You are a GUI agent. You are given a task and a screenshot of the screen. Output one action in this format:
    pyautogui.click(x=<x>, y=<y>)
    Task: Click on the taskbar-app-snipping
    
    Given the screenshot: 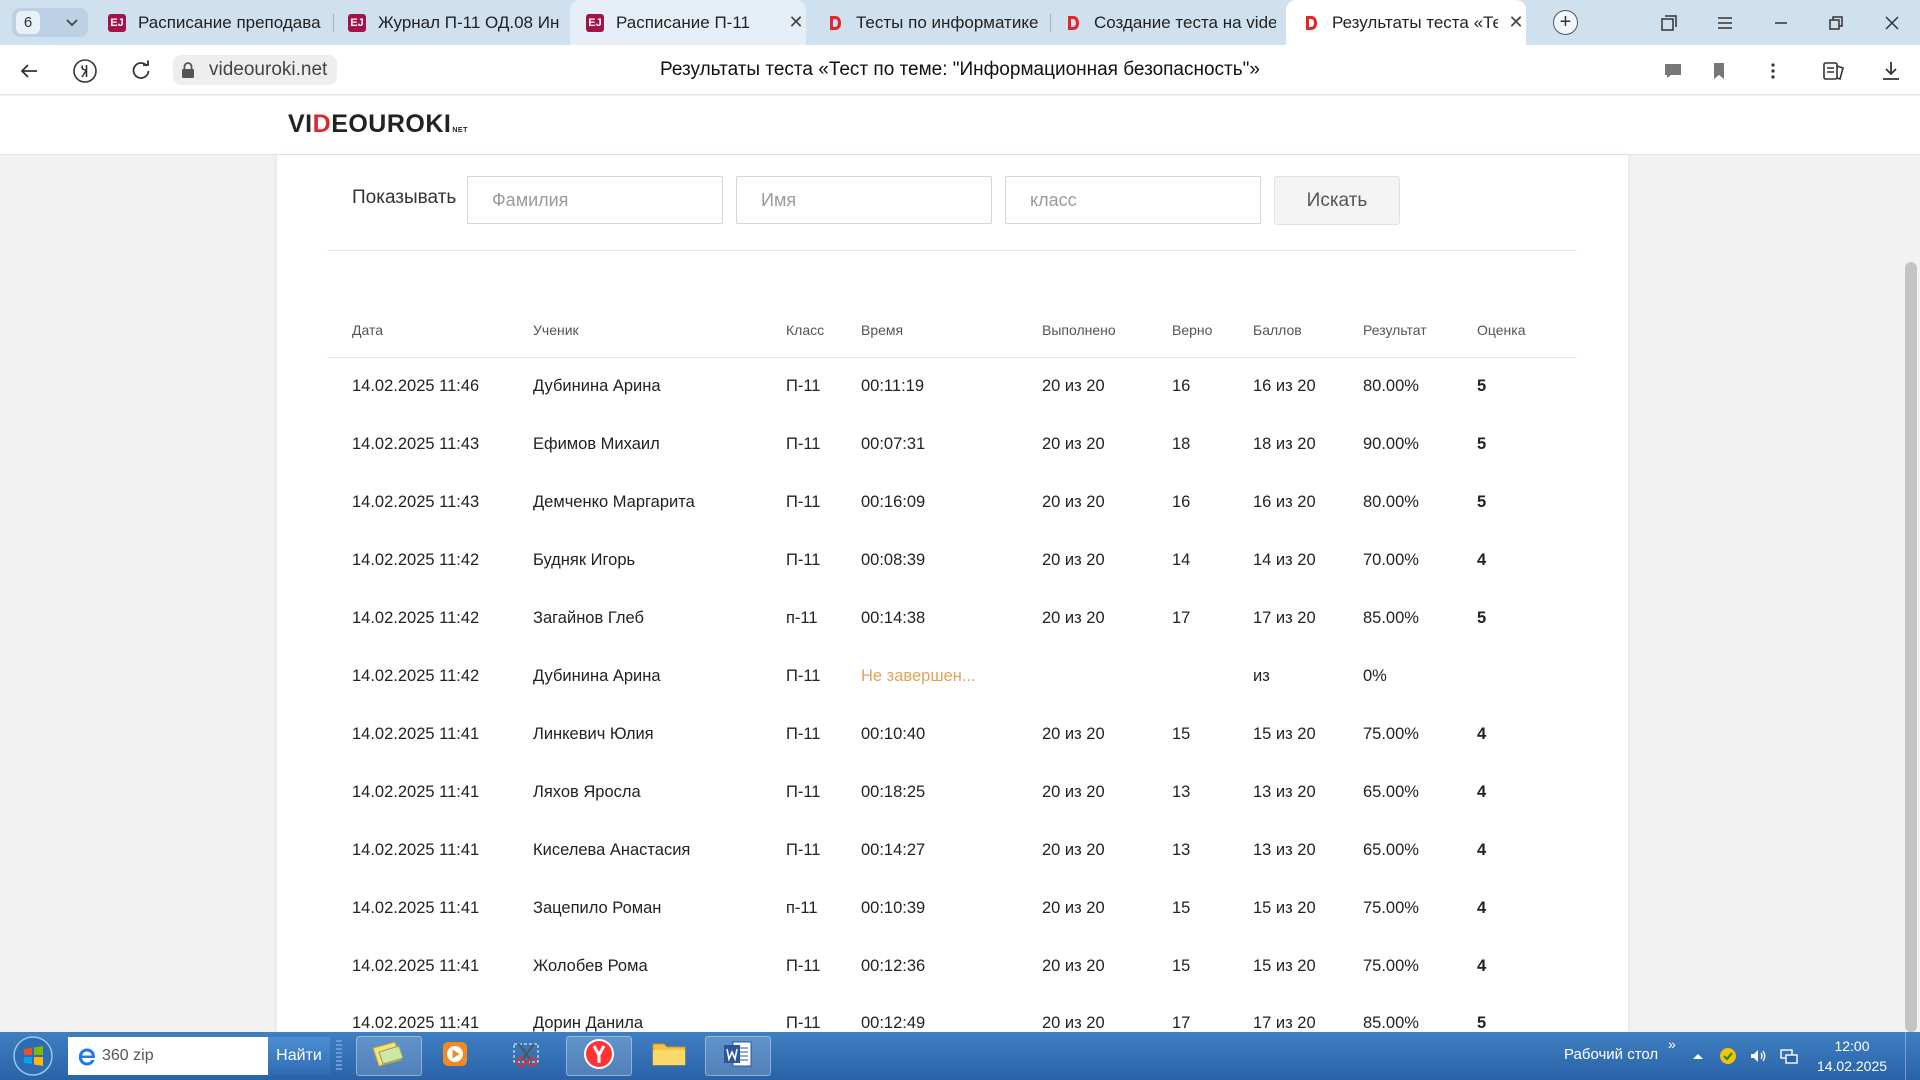 What is the action you would take?
    pyautogui.click(x=527, y=1056)
    